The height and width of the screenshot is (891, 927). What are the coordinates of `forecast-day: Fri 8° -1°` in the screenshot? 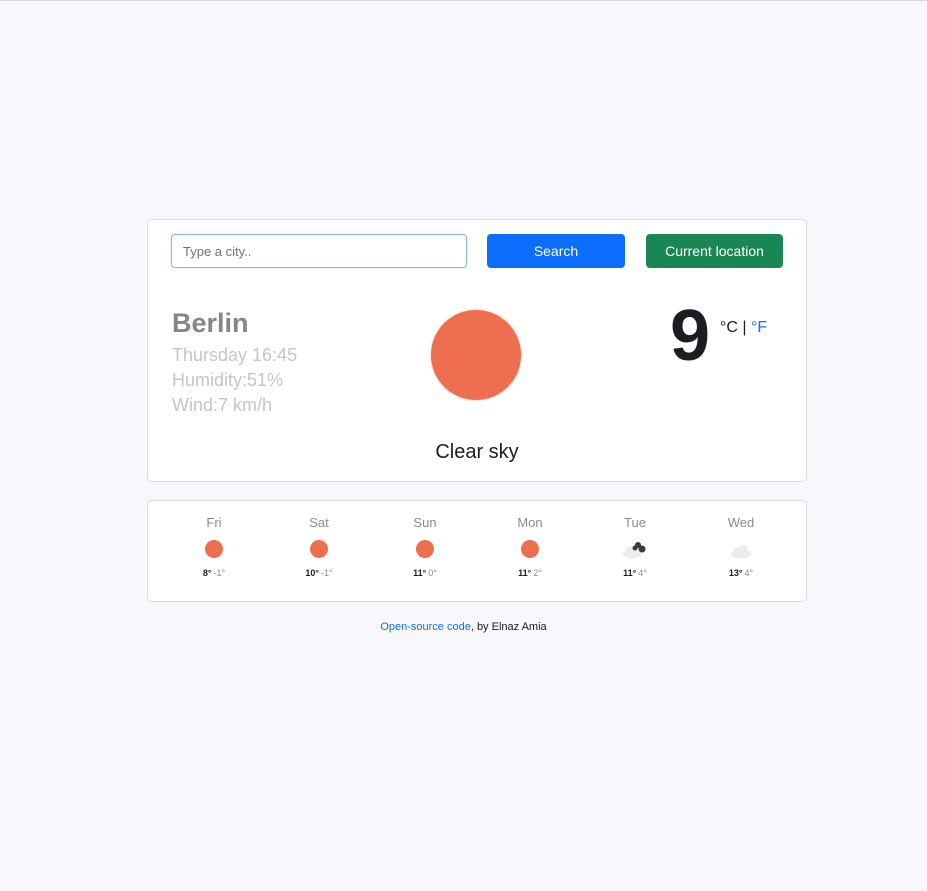 It's located at (214, 546).